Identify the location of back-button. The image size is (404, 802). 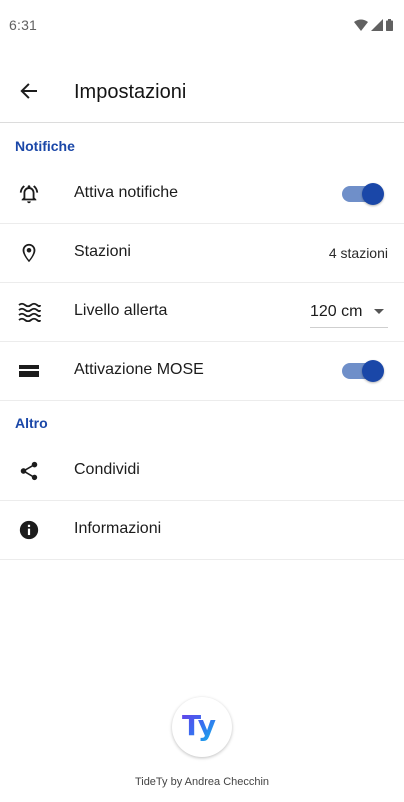
(29, 93).